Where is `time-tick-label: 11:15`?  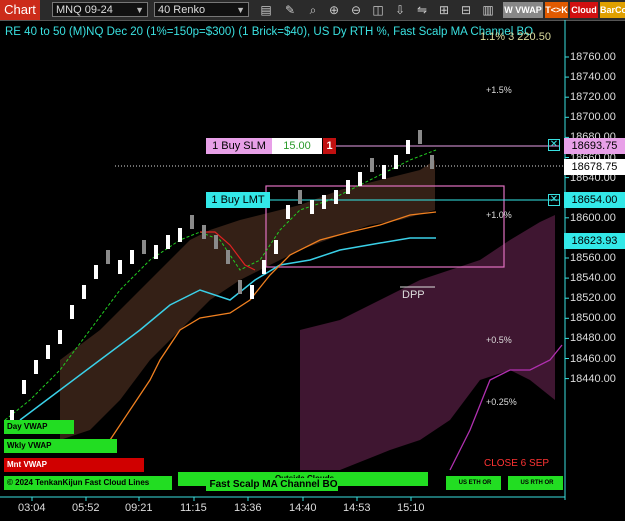
time-tick-label: 11:15 is located at coordinates (193, 508).